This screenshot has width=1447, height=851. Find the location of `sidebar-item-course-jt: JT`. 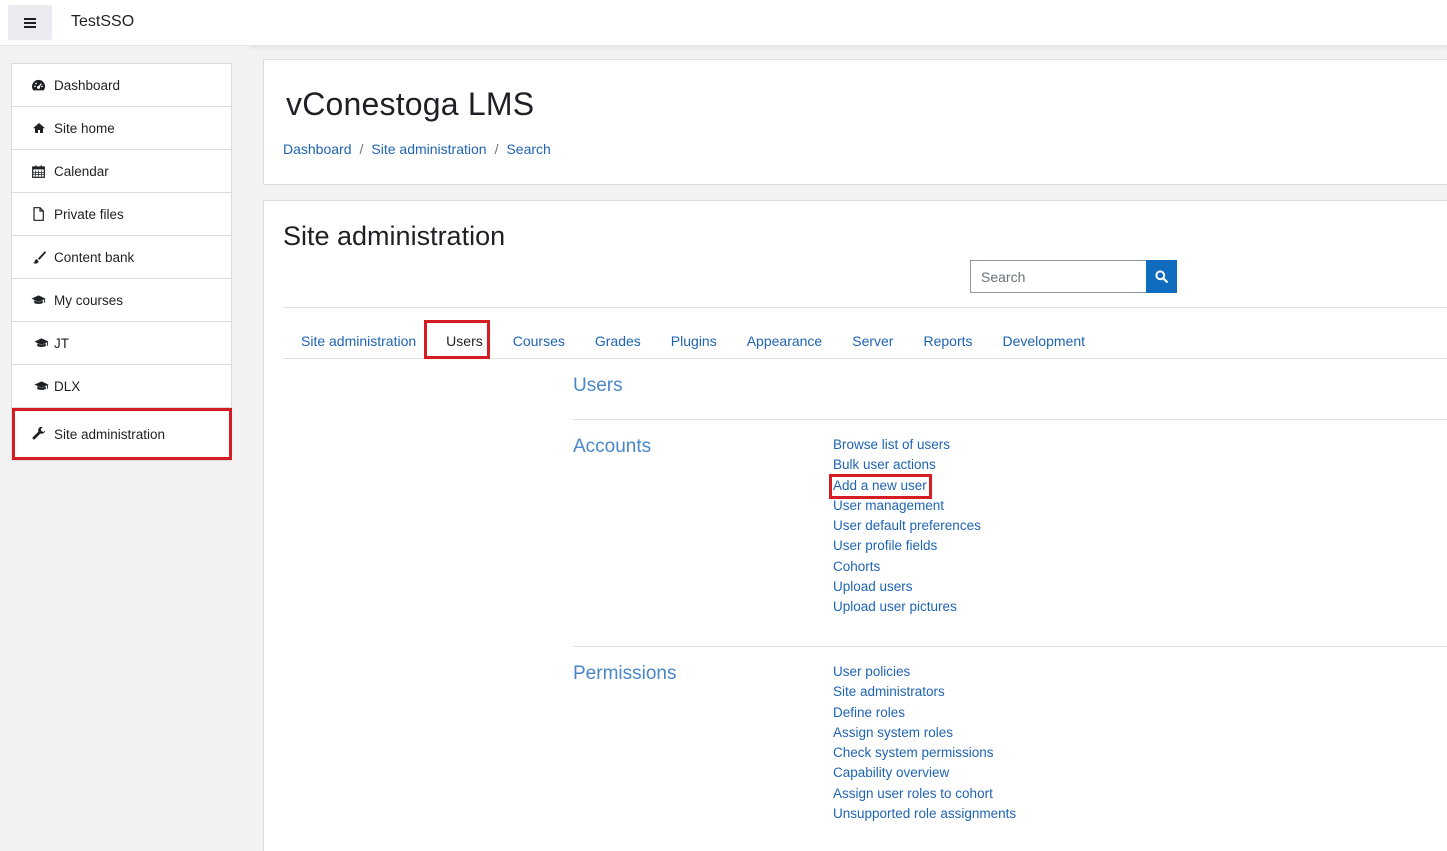

sidebar-item-course-jt: JT is located at coordinates (121, 343).